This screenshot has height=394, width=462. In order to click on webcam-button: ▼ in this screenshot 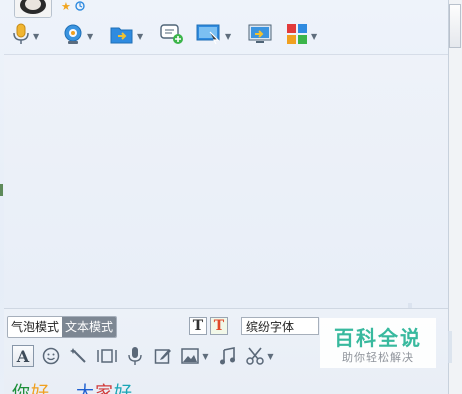, I will do `click(77, 36)`.